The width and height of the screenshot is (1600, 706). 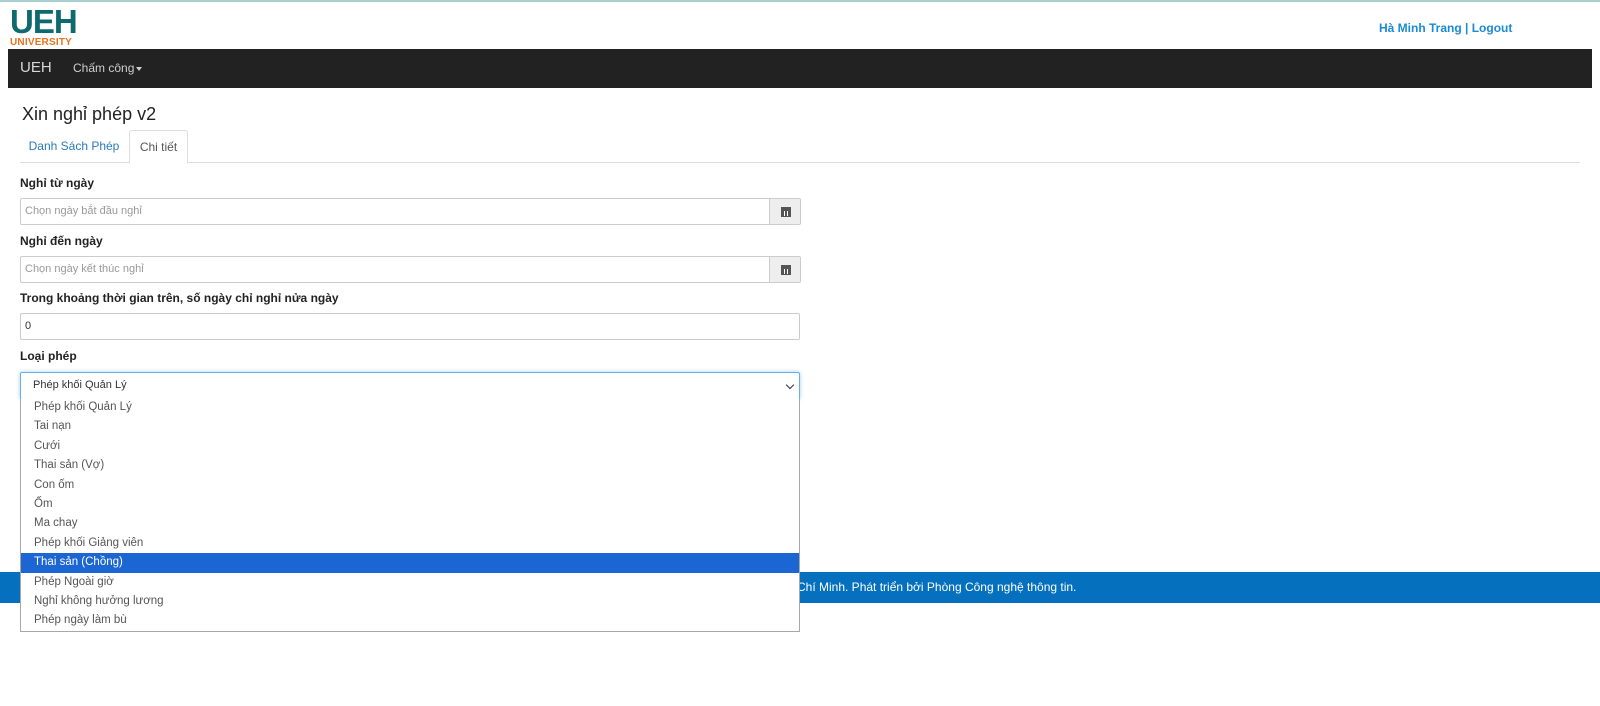 I want to click on user-name-link: Hà Minh Trang, so click(x=1420, y=28).